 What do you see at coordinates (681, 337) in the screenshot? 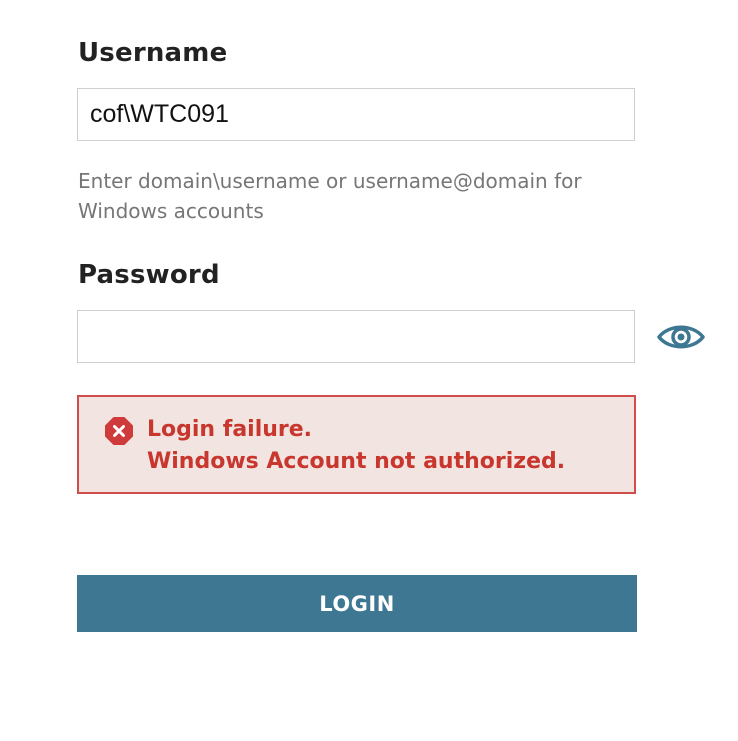
I see `eye-icon` at bounding box center [681, 337].